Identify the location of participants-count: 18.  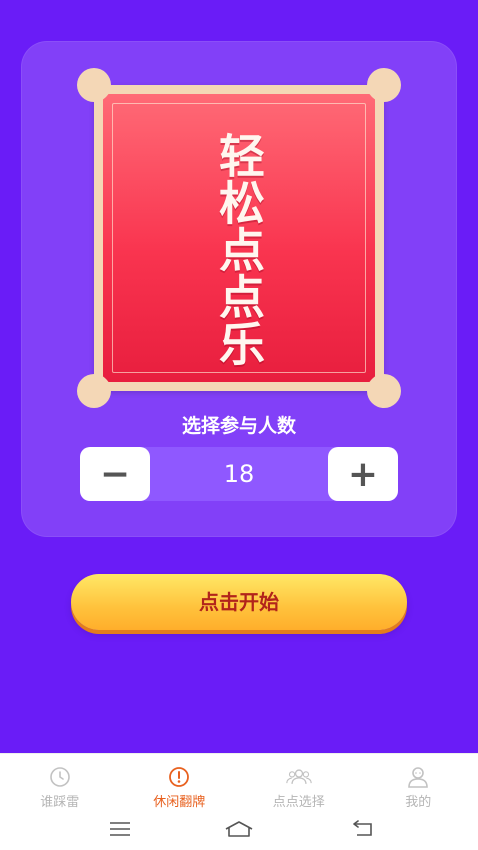
(239, 474).